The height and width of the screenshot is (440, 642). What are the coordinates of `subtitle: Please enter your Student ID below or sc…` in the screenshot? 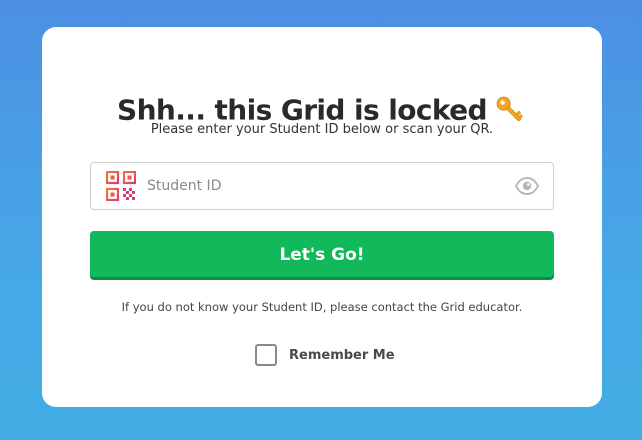 It's located at (322, 129).